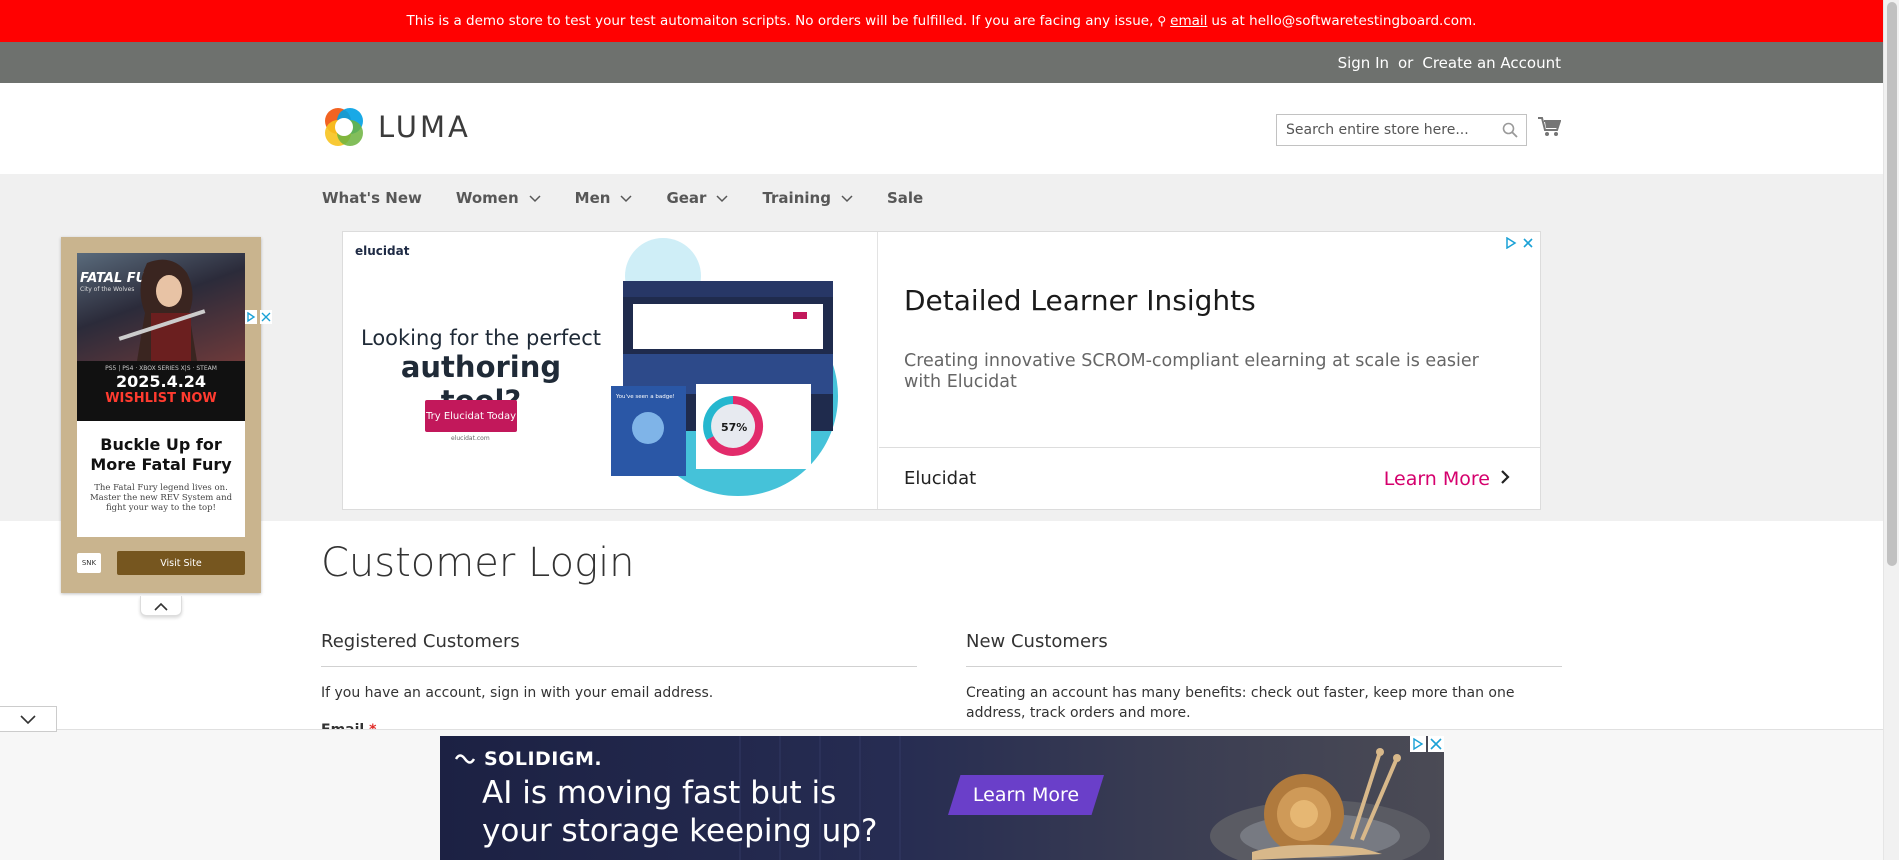  Describe the element at coordinates (941, 128) in the screenshot. I see `site-header: LUMA` at that location.